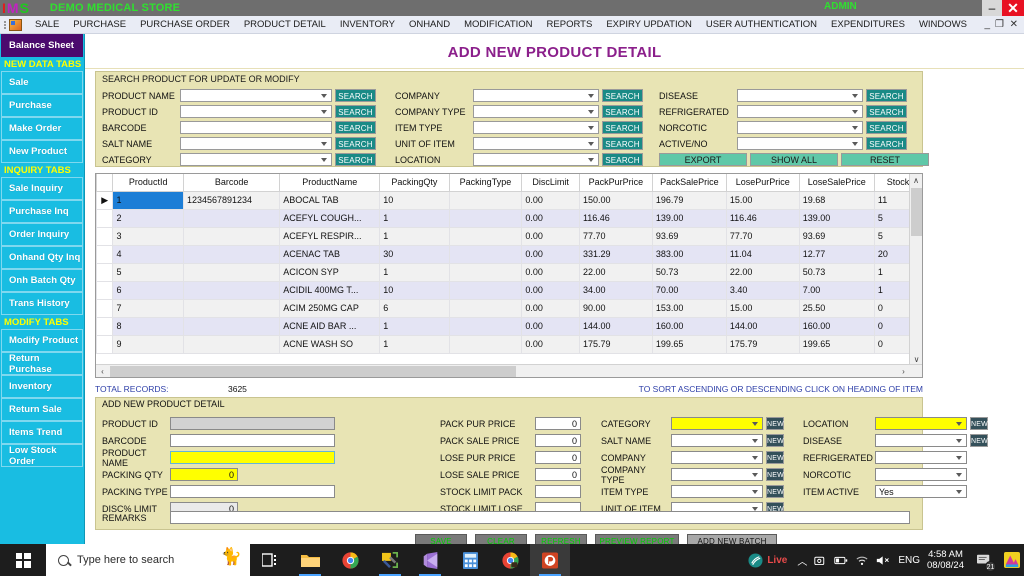  I want to click on grid-cell: ACENAC TAB, so click(330, 254).